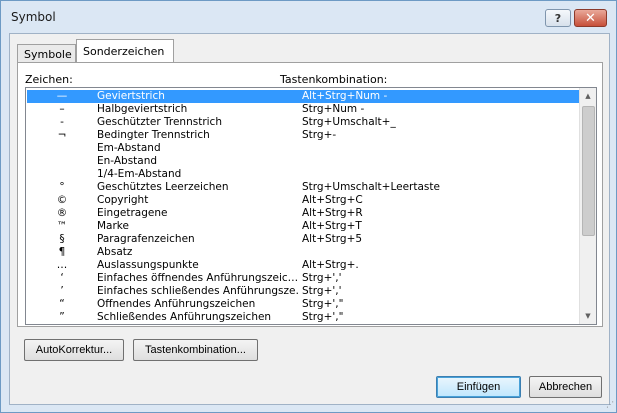 This screenshot has height=413, width=617. Describe the element at coordinates (176, 304) in the screenshot. I see `list-item-name: Öffnendes Anführungszeichen` at that location.